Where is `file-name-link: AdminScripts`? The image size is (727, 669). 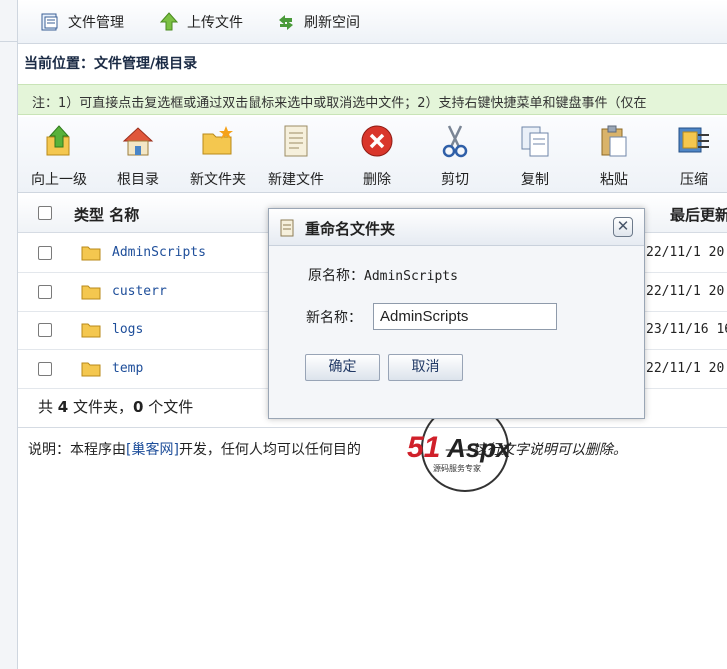 file-name-link: AdminScripts is located at coordinates (159, 252).